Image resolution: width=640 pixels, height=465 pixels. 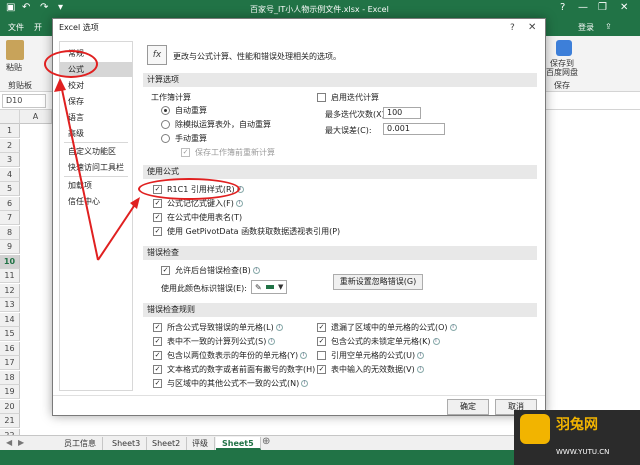 I want to click on brand-logo-icon, so click(x=535, y=429).